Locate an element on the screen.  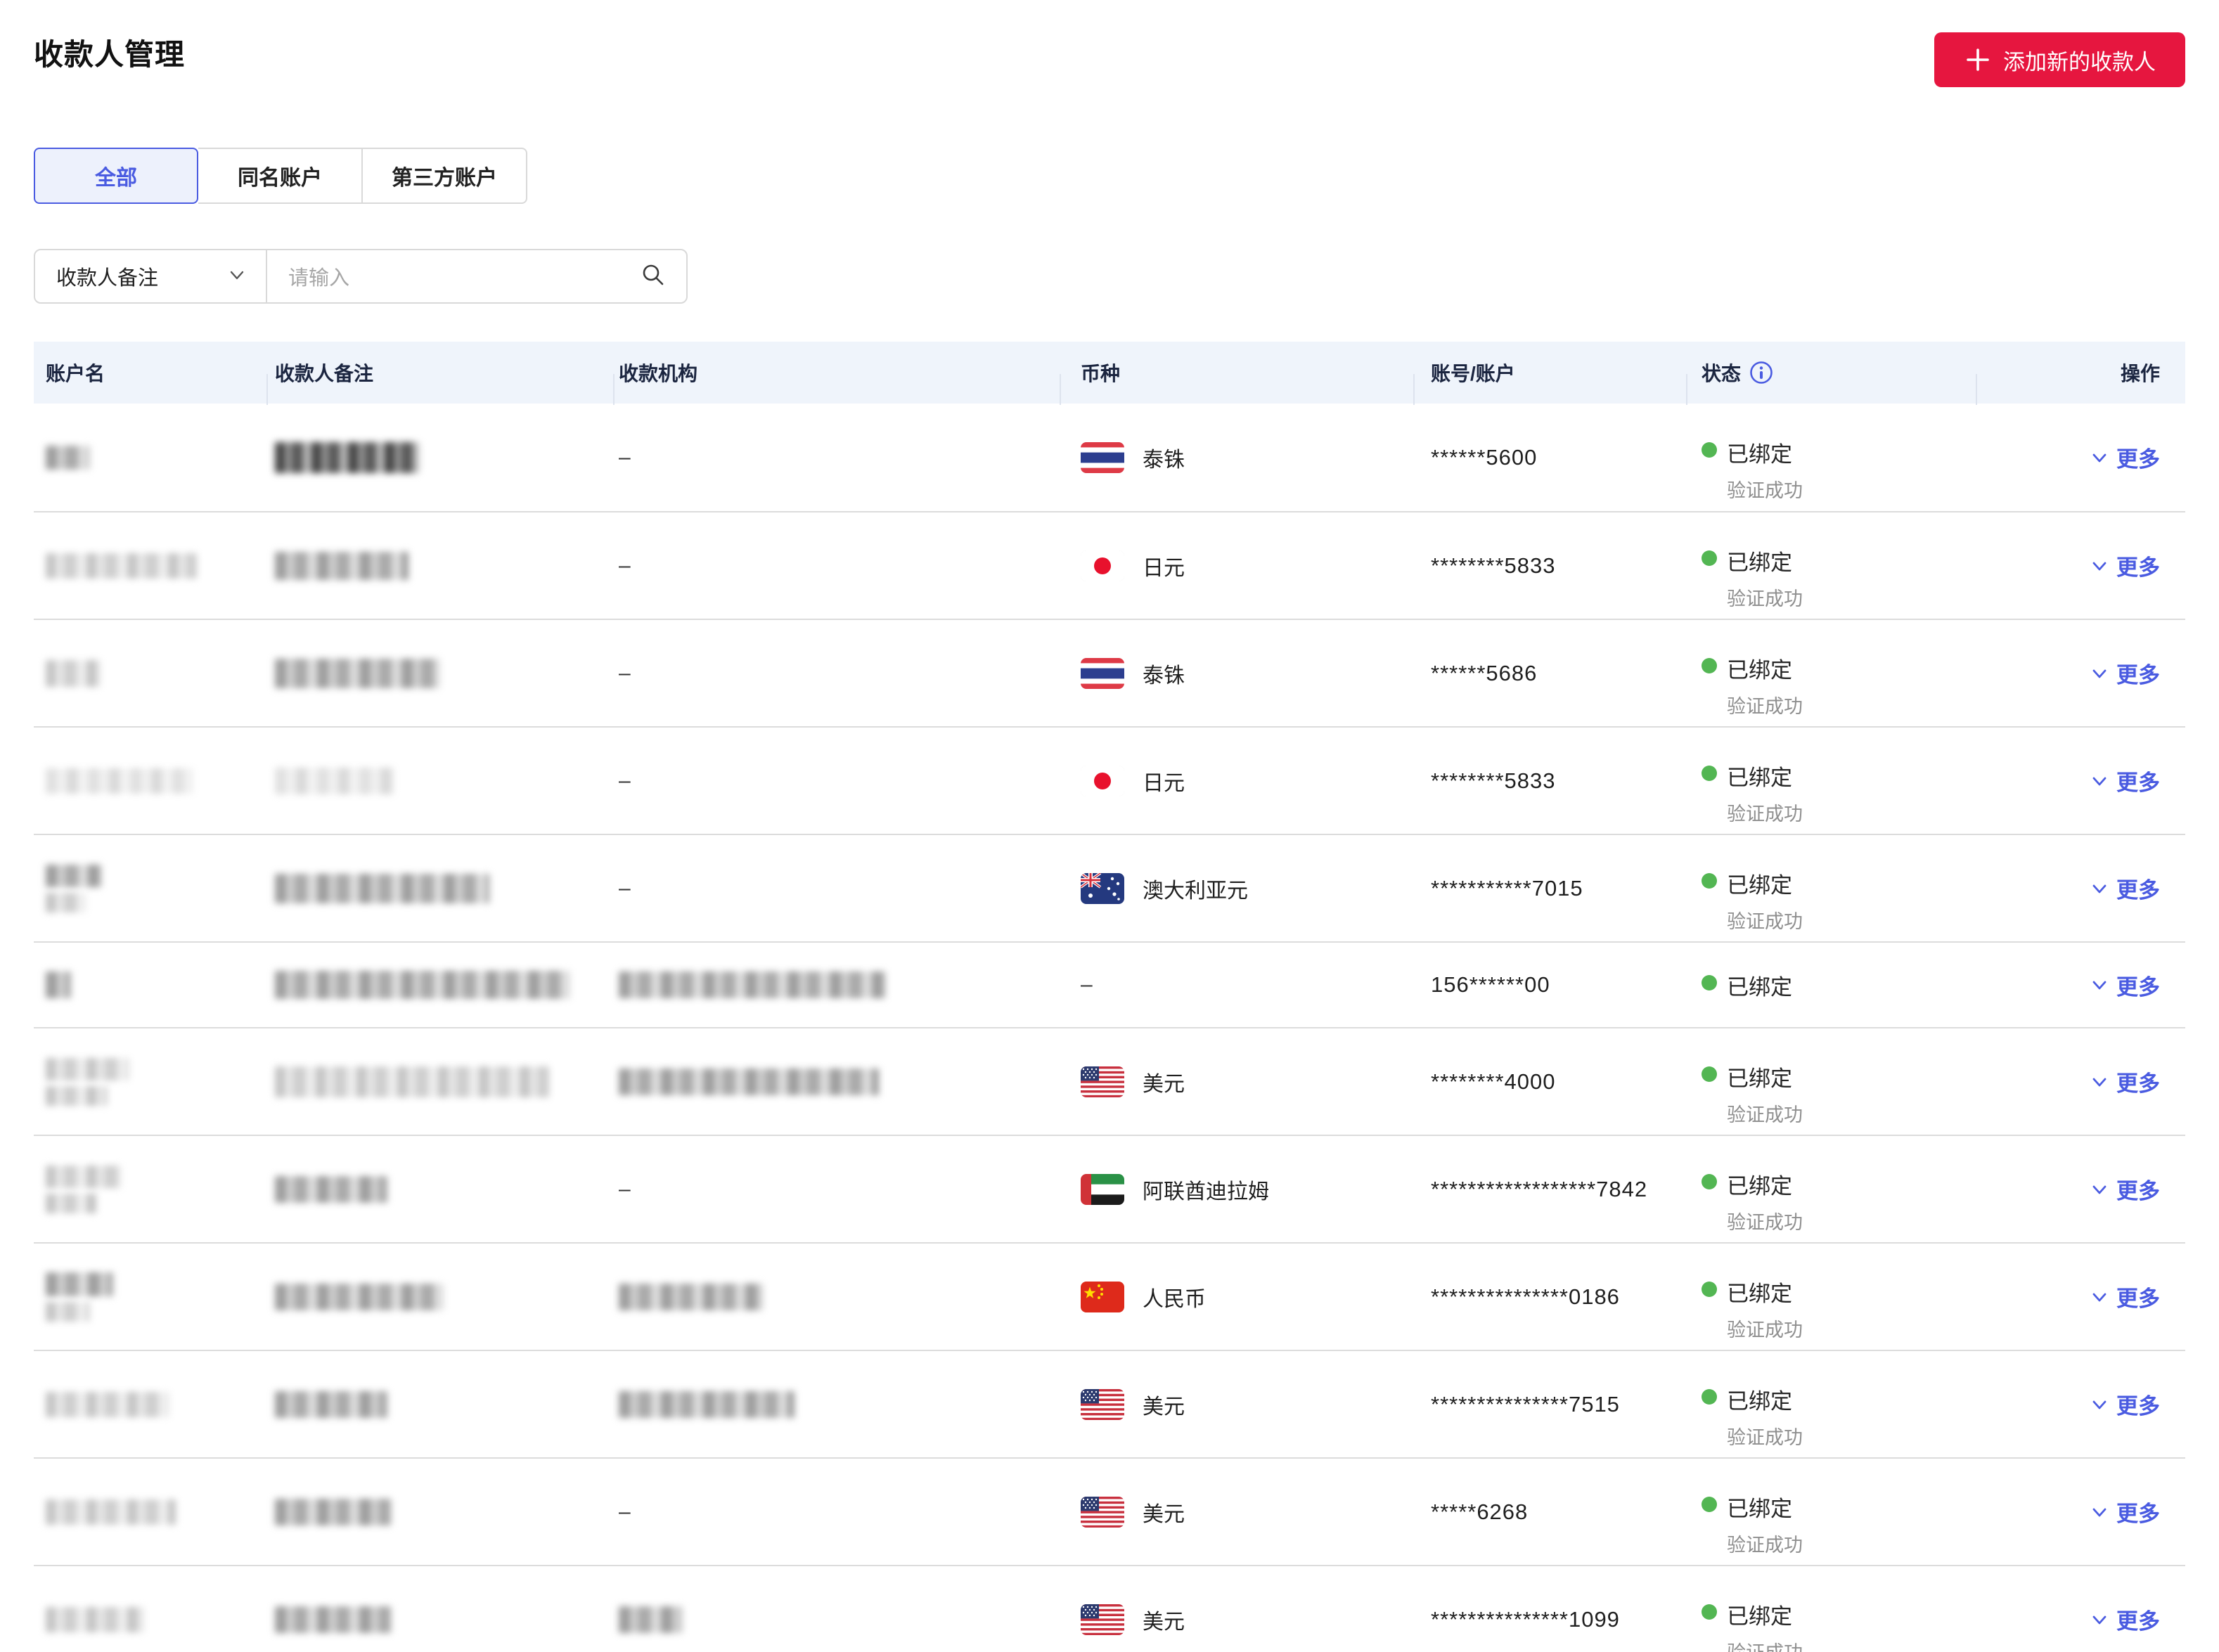
search-input: 请输入 is located at coordinates (476, 276).